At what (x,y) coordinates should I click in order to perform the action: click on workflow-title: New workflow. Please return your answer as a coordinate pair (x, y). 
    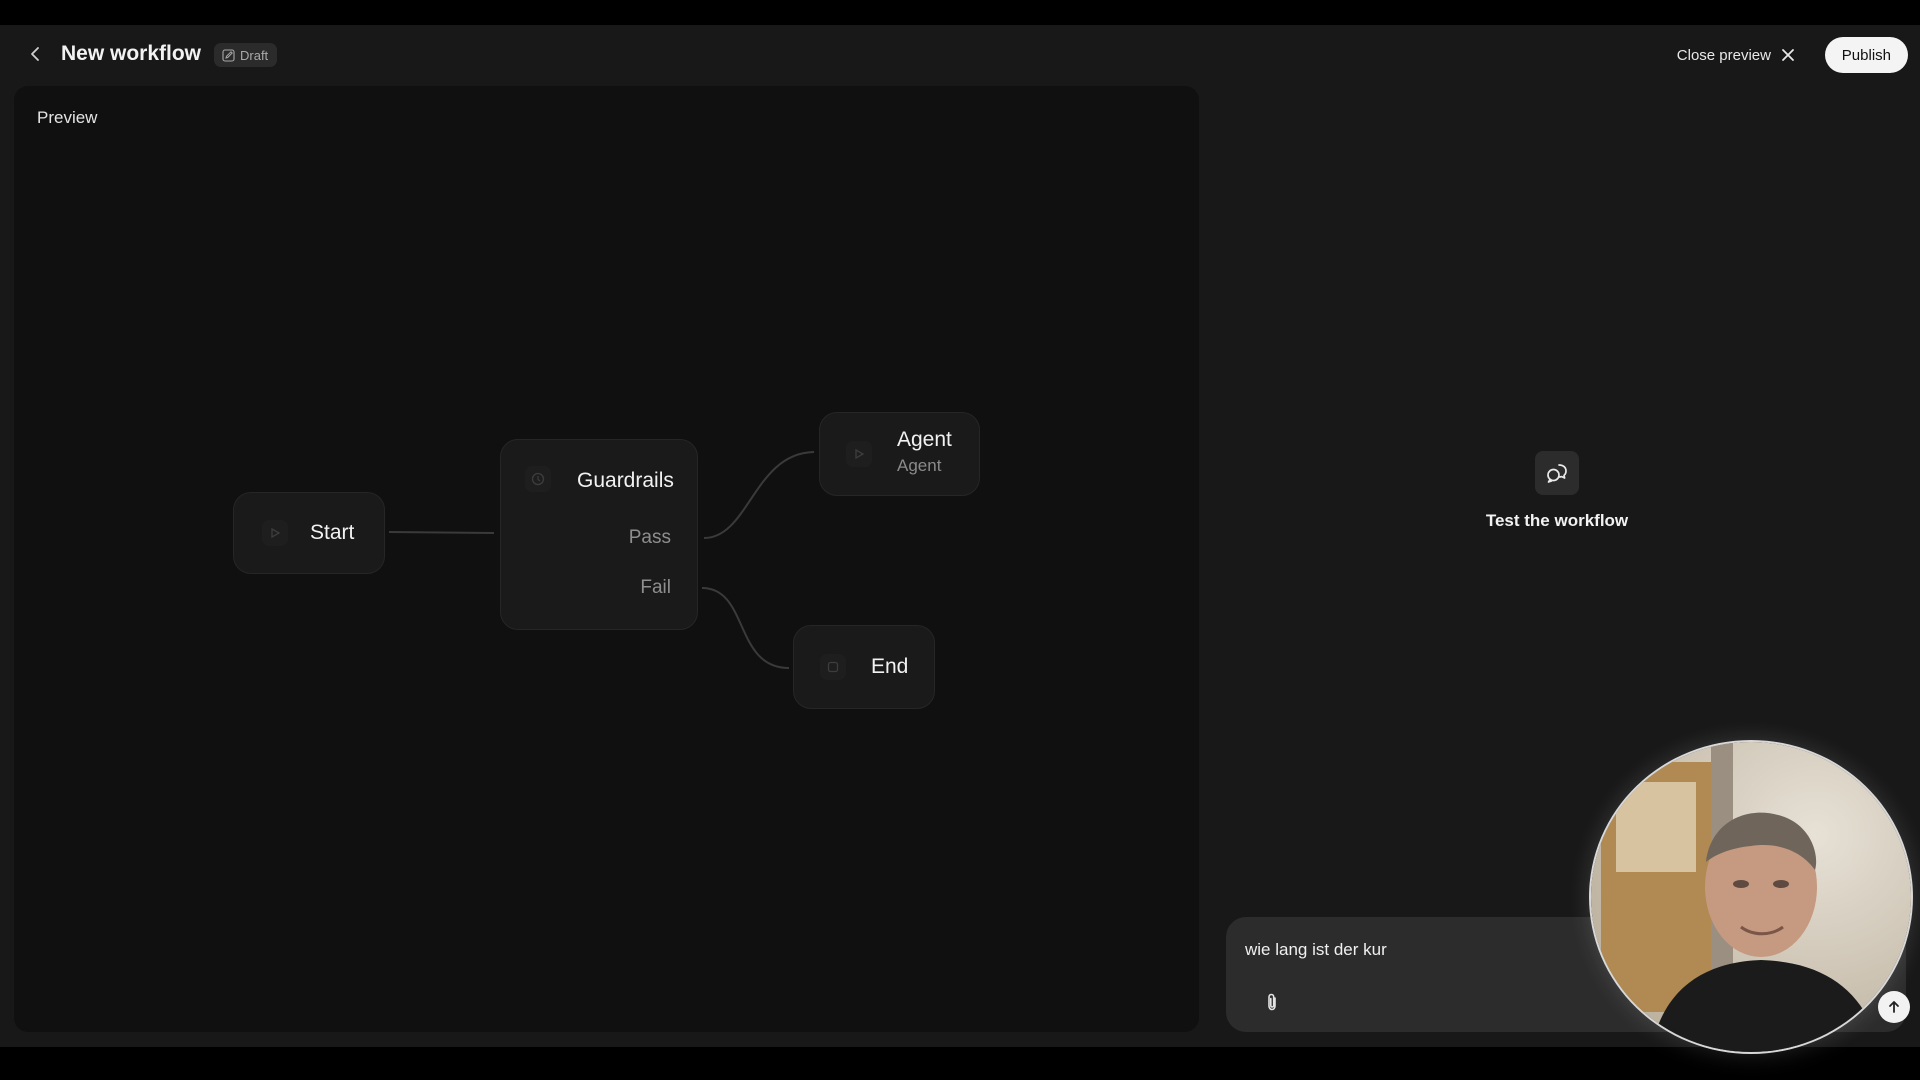
    Looking at the image, I should click on (131, 54).